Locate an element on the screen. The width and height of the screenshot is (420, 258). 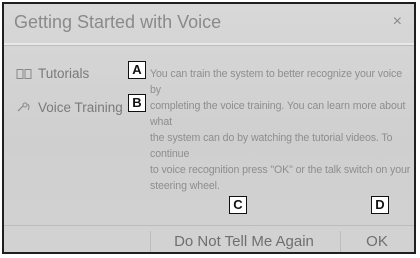
book-icon is located at coordinates (24, 74).